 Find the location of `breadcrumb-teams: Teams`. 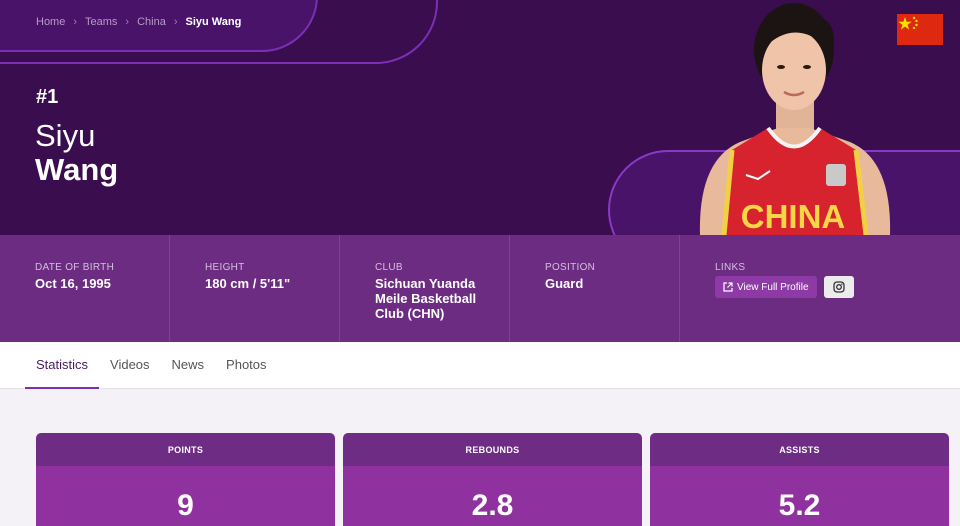

breadcrumb-teams: Teams is located at coordinates (101, 22).